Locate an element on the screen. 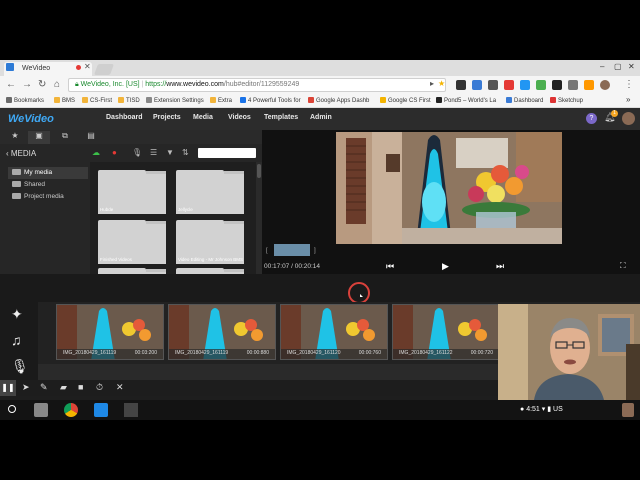 The width and height of the screenshot is (640, 480). timeline-clip: IMG_20180429_161119 00:00:880 is located at coordinates (222, 332).